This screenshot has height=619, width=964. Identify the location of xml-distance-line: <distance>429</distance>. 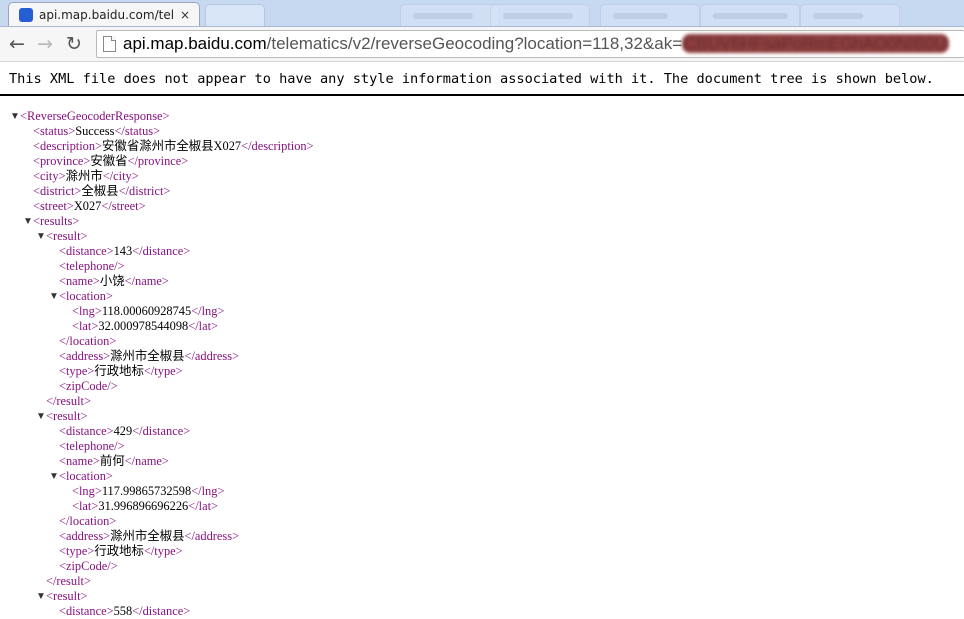
(125, 431).